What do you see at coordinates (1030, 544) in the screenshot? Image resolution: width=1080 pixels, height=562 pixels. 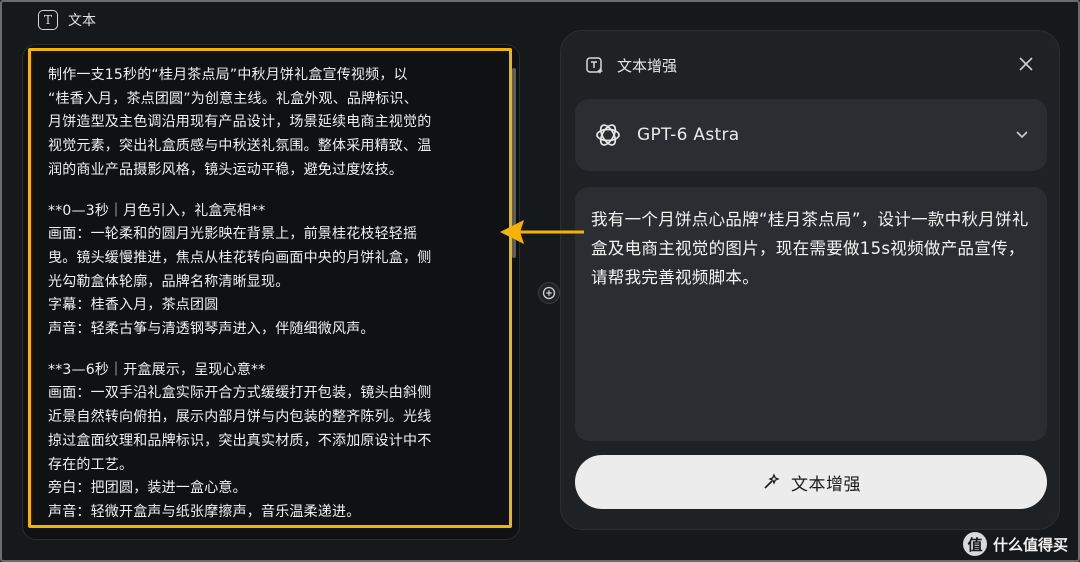 I see `watermark-text: 什么值得买` at bounding box center [1030, 544].